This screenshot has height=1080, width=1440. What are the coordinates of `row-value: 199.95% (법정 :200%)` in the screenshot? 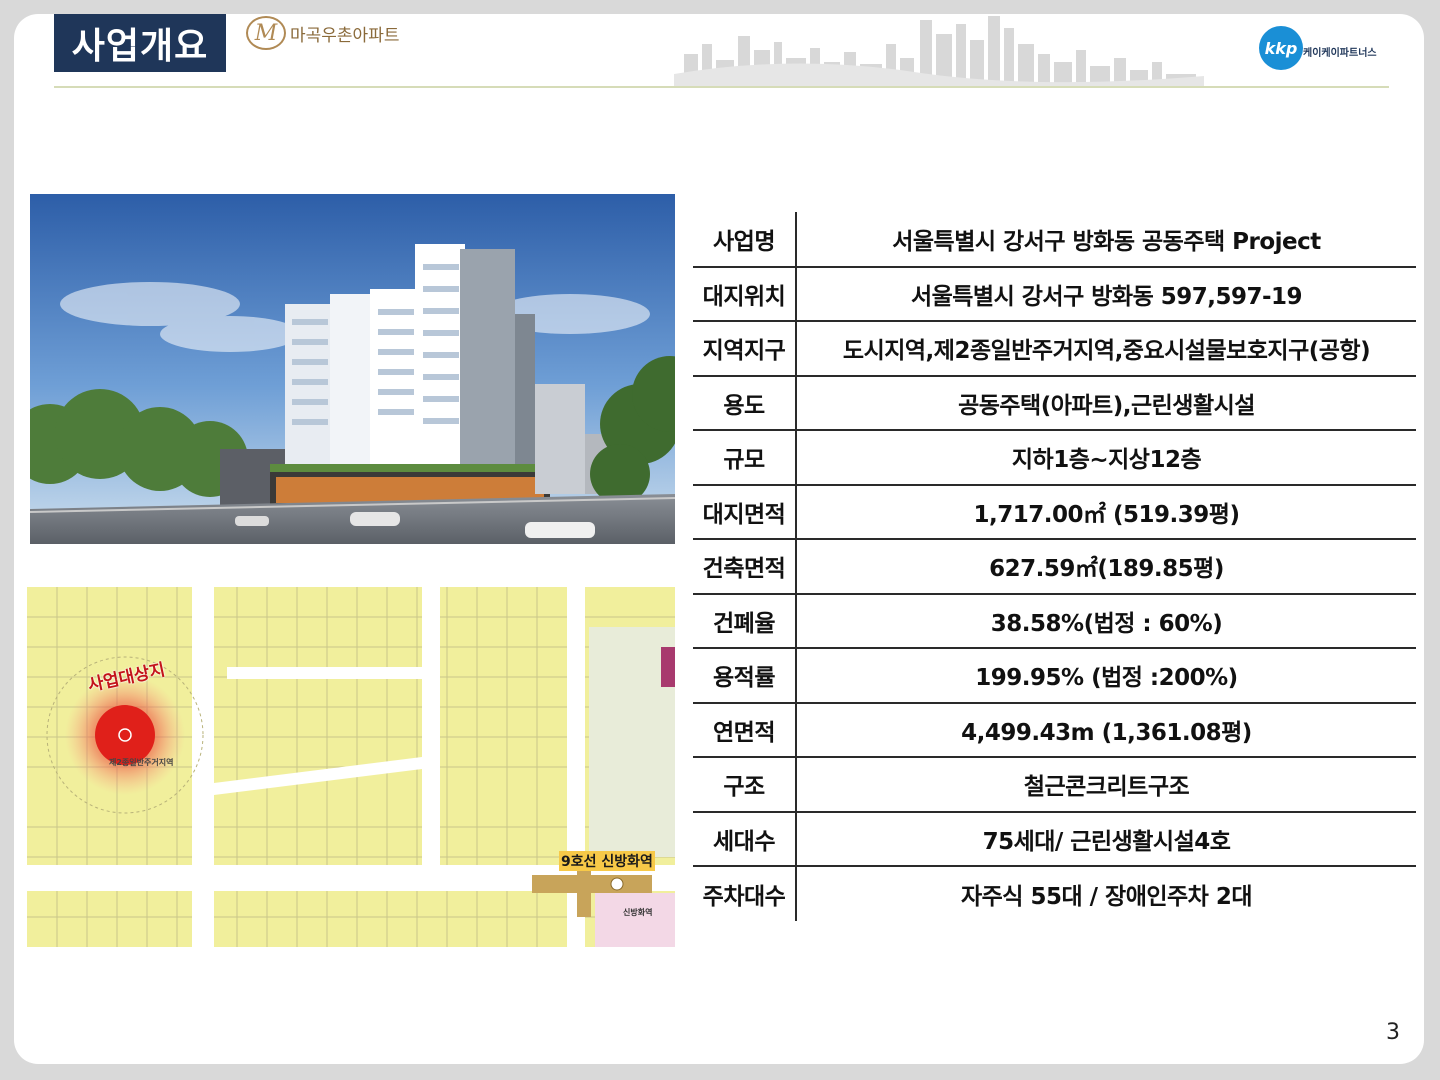 It's located at (1106, 676).